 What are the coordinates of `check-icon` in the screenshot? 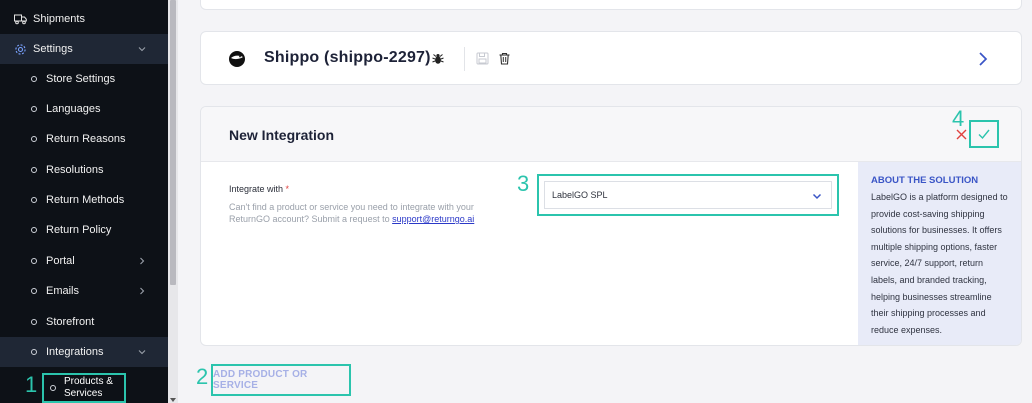 It's located at (984, 134).